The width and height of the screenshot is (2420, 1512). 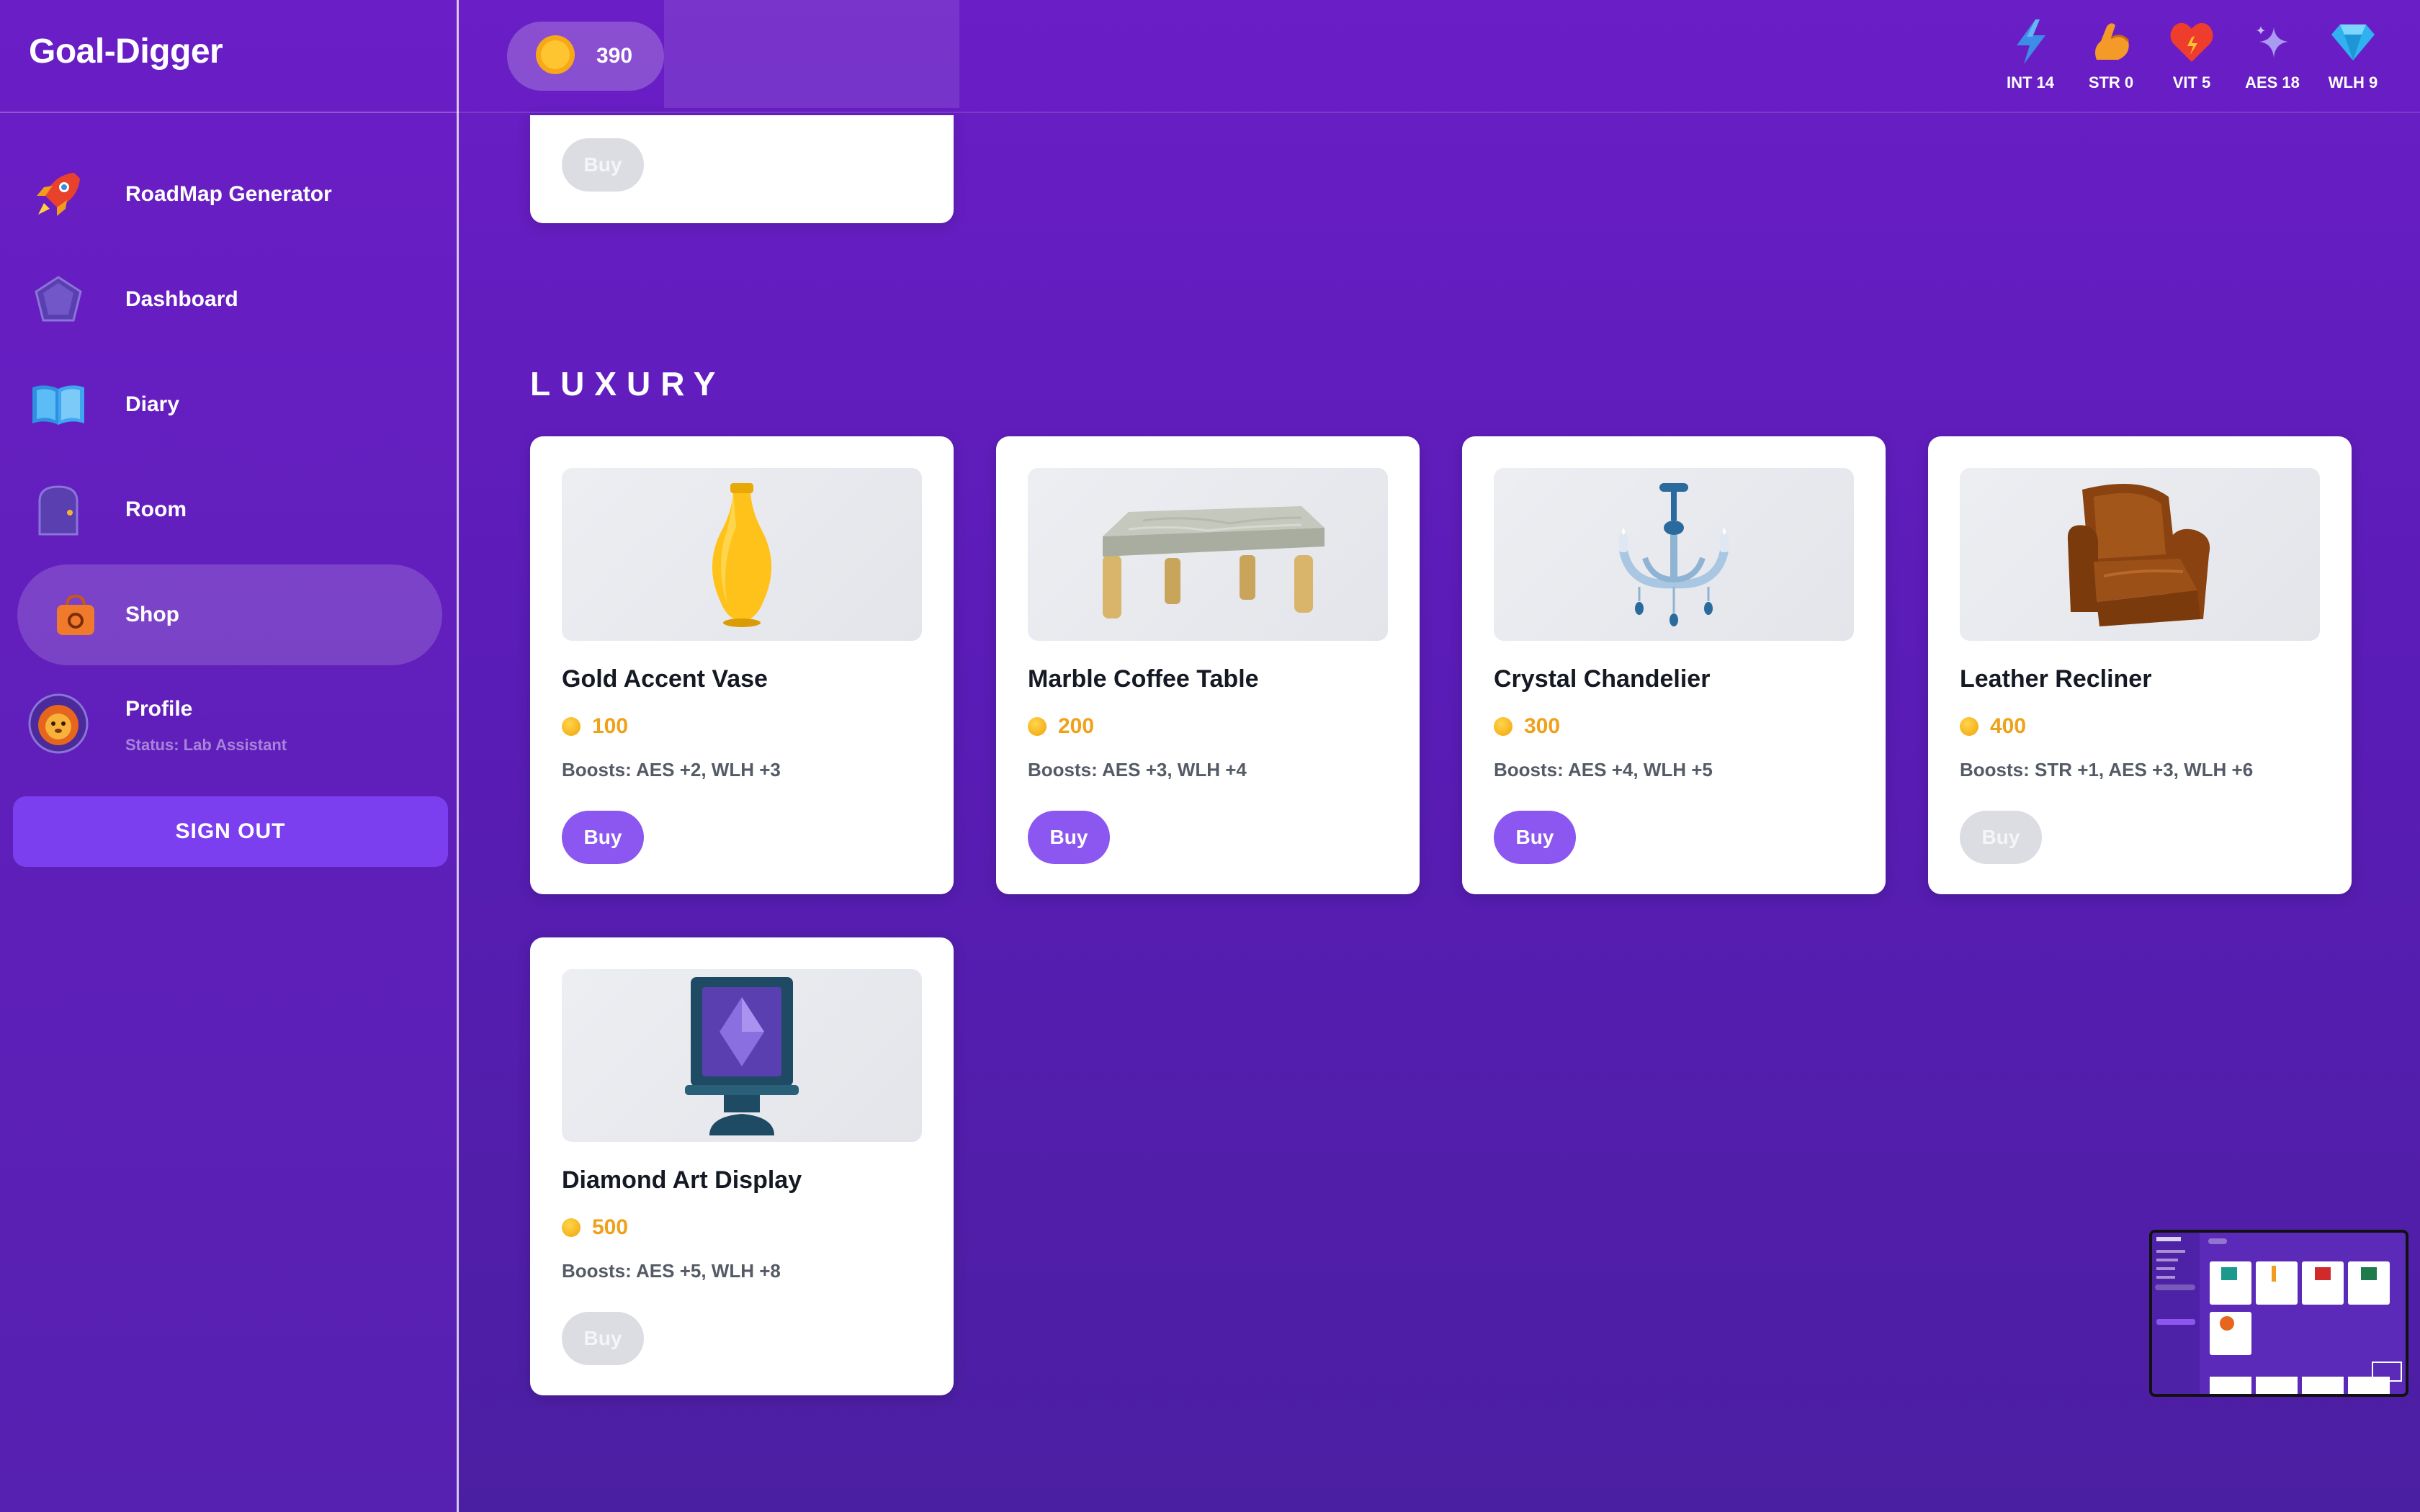 I want to click on stat-label: STR 0, so click(x=2111, y=82).